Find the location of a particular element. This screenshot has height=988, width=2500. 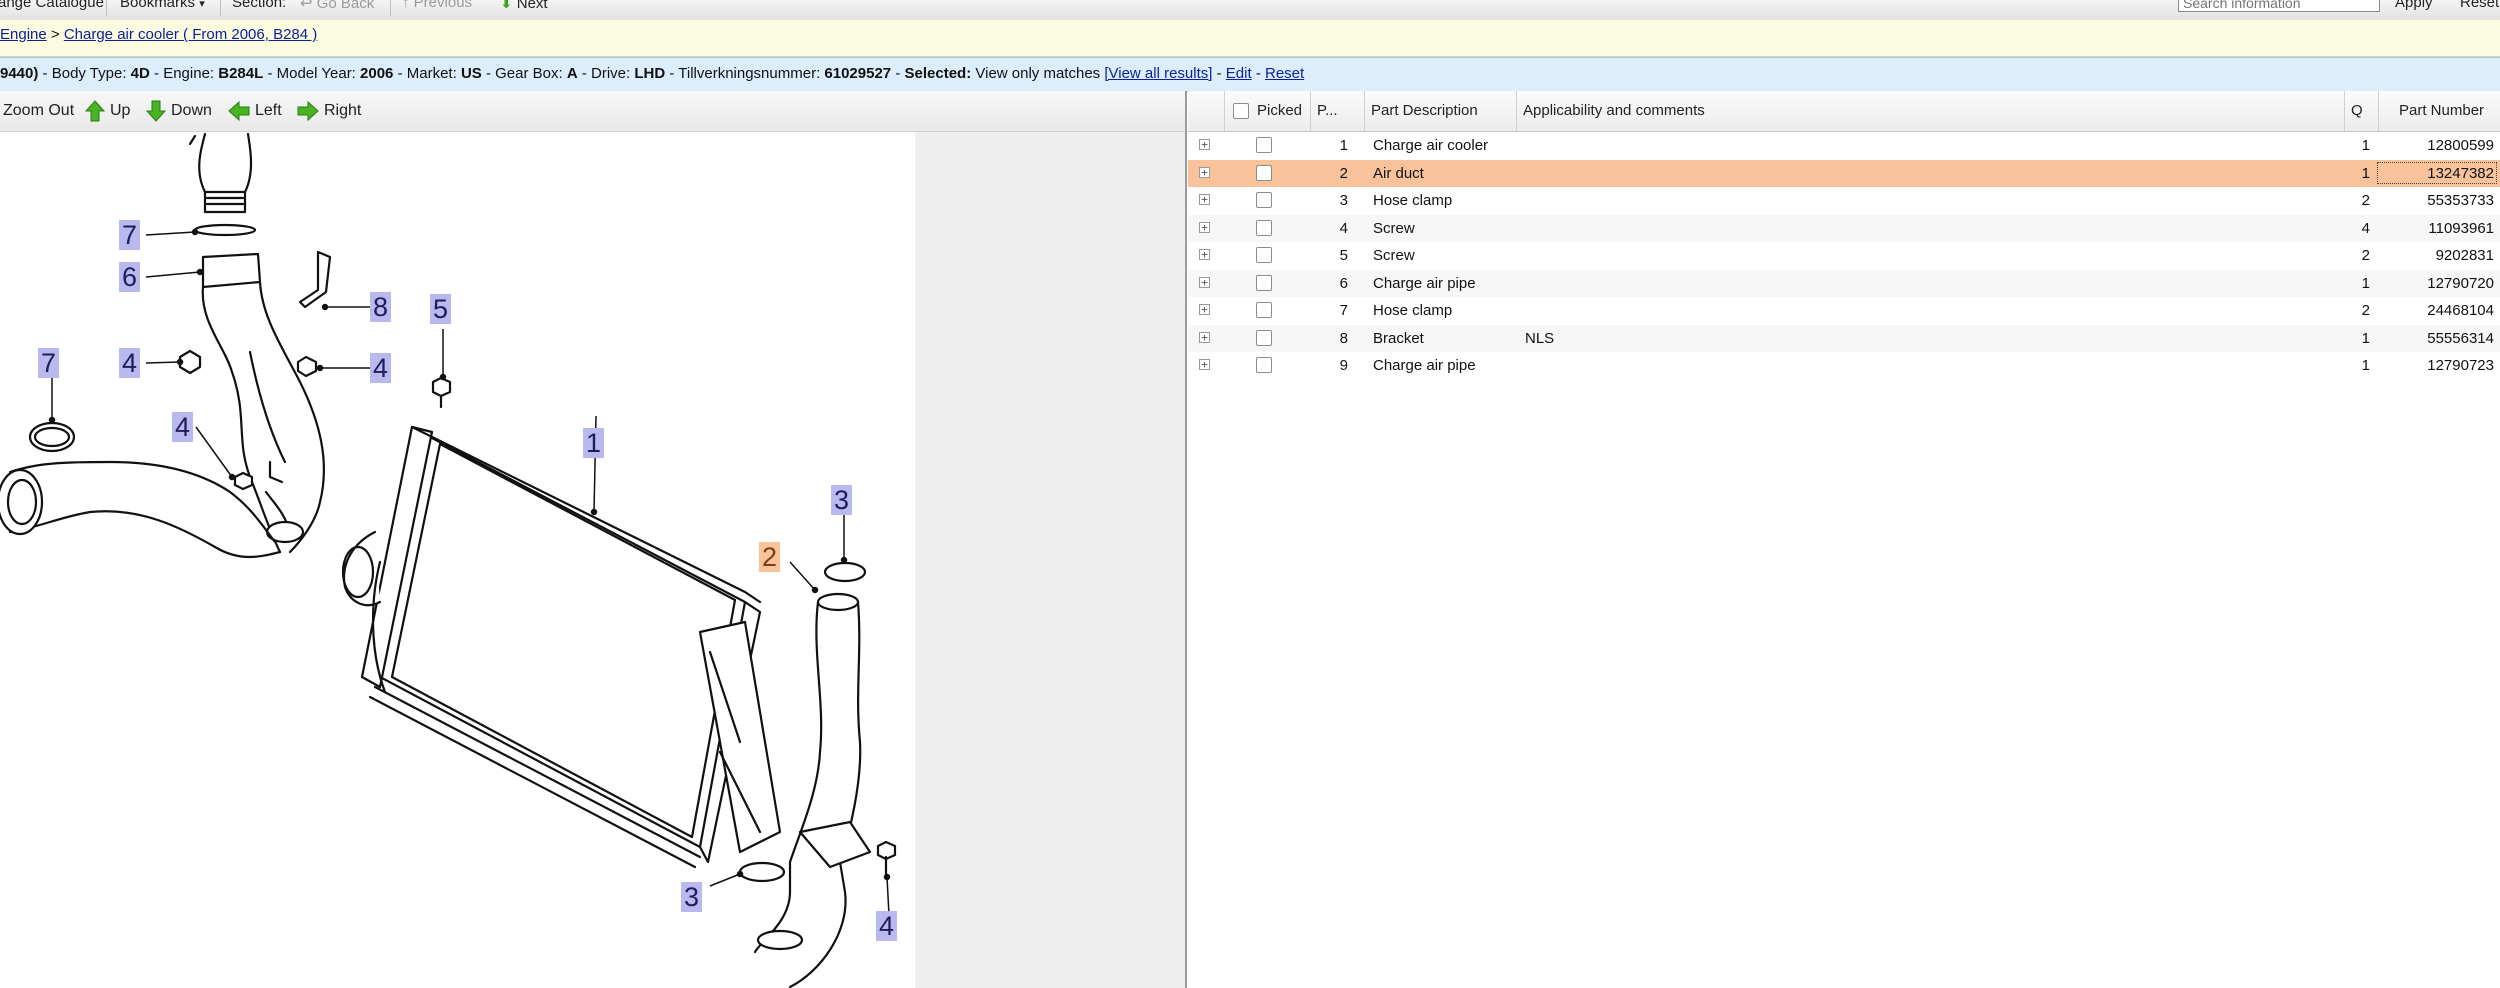

section-label: Section: is located at coordinates (259, 5).